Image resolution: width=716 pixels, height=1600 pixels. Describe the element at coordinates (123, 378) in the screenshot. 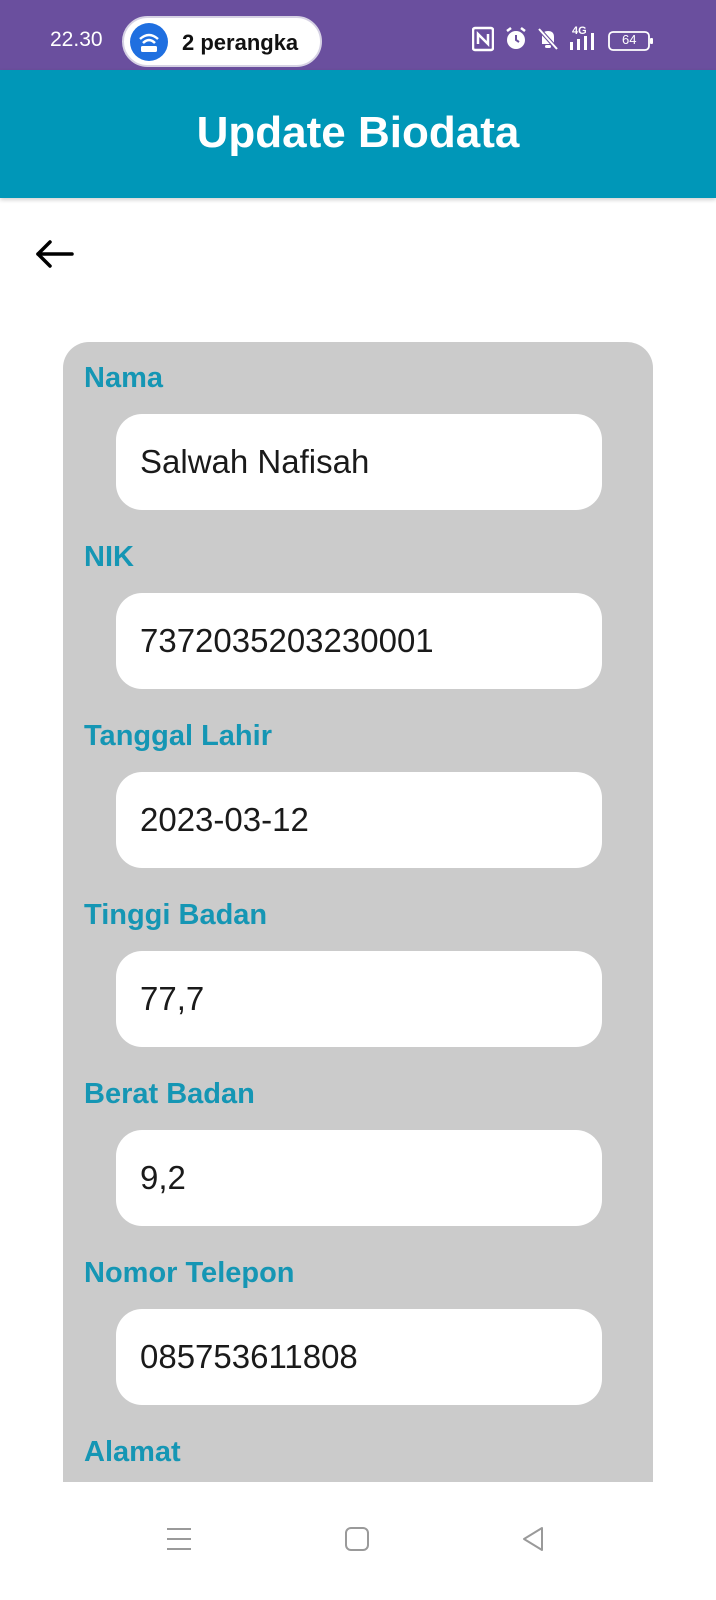

I see `label-nama: Nama` at that location.